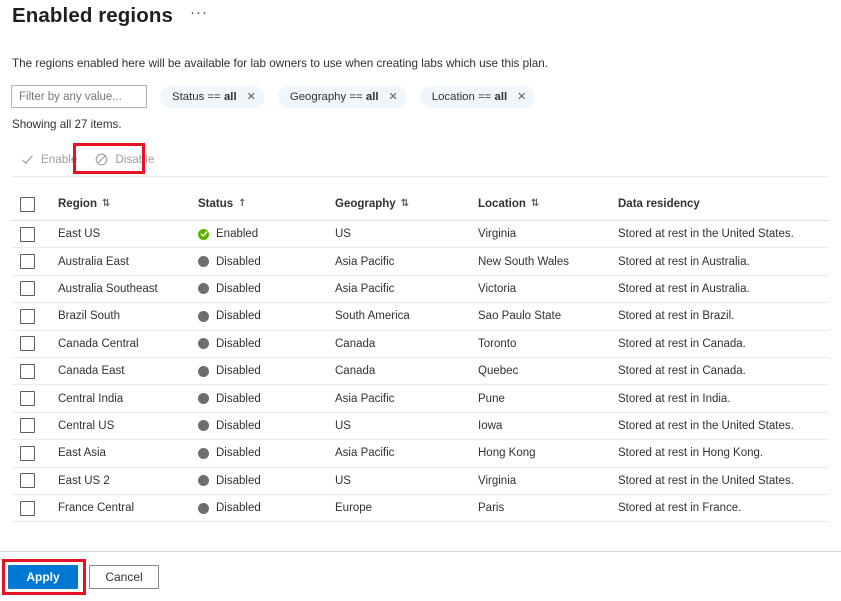 The height and width of the screenshot is (601, 841). What do you see at coordinates (92, 15) in the screenshot?
I see `page-title: Enabled regions` at bounding box center [92, 15].